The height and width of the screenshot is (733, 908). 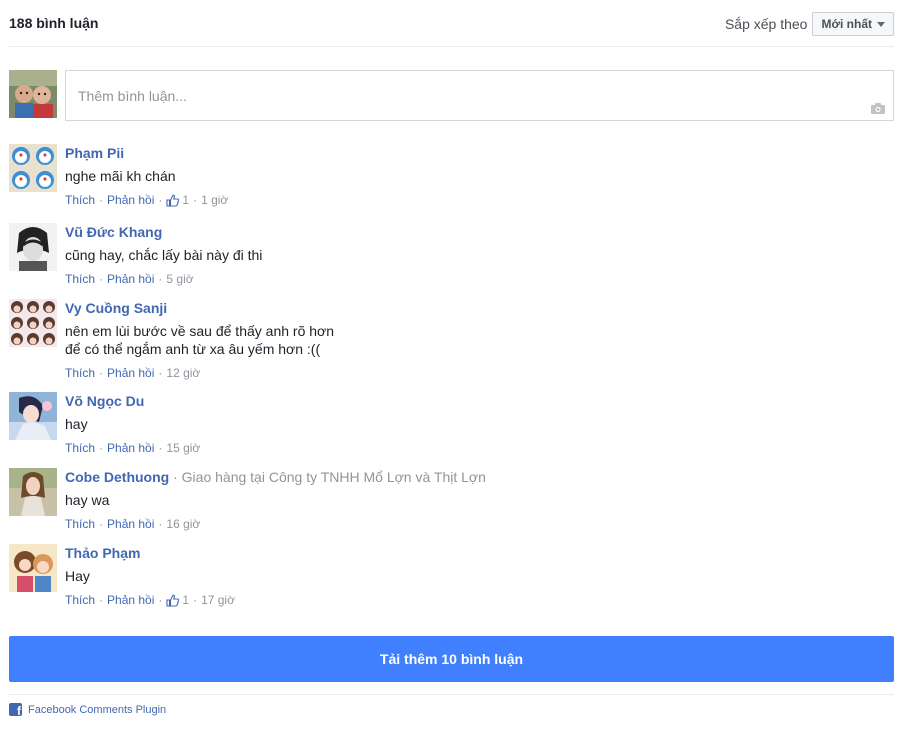 I want to click on comment-text: Hay, so click(x=77, y=576).